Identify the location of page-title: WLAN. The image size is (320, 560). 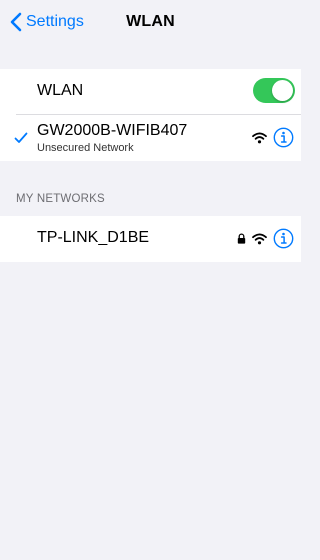
(150, 21).